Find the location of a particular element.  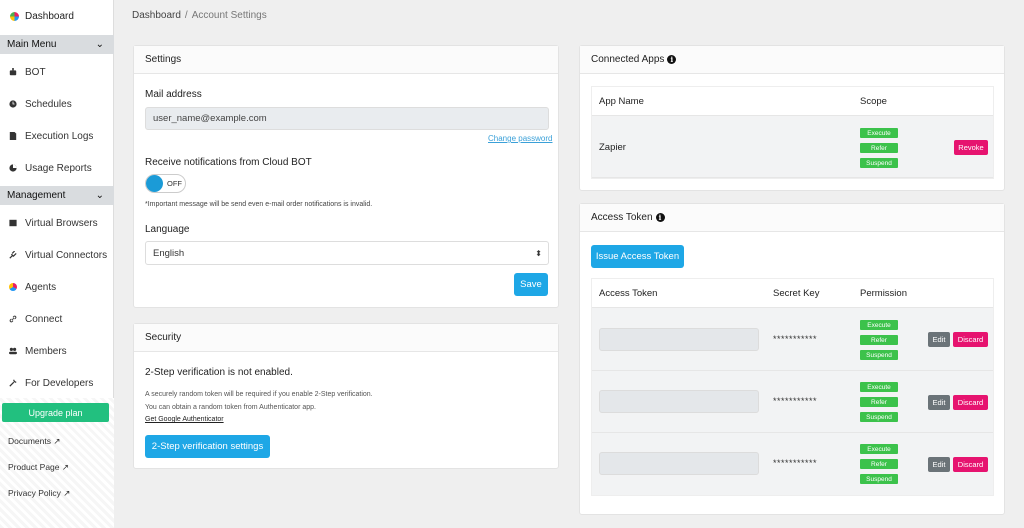

link-label: Product Page is located at coordinates (34, 467).